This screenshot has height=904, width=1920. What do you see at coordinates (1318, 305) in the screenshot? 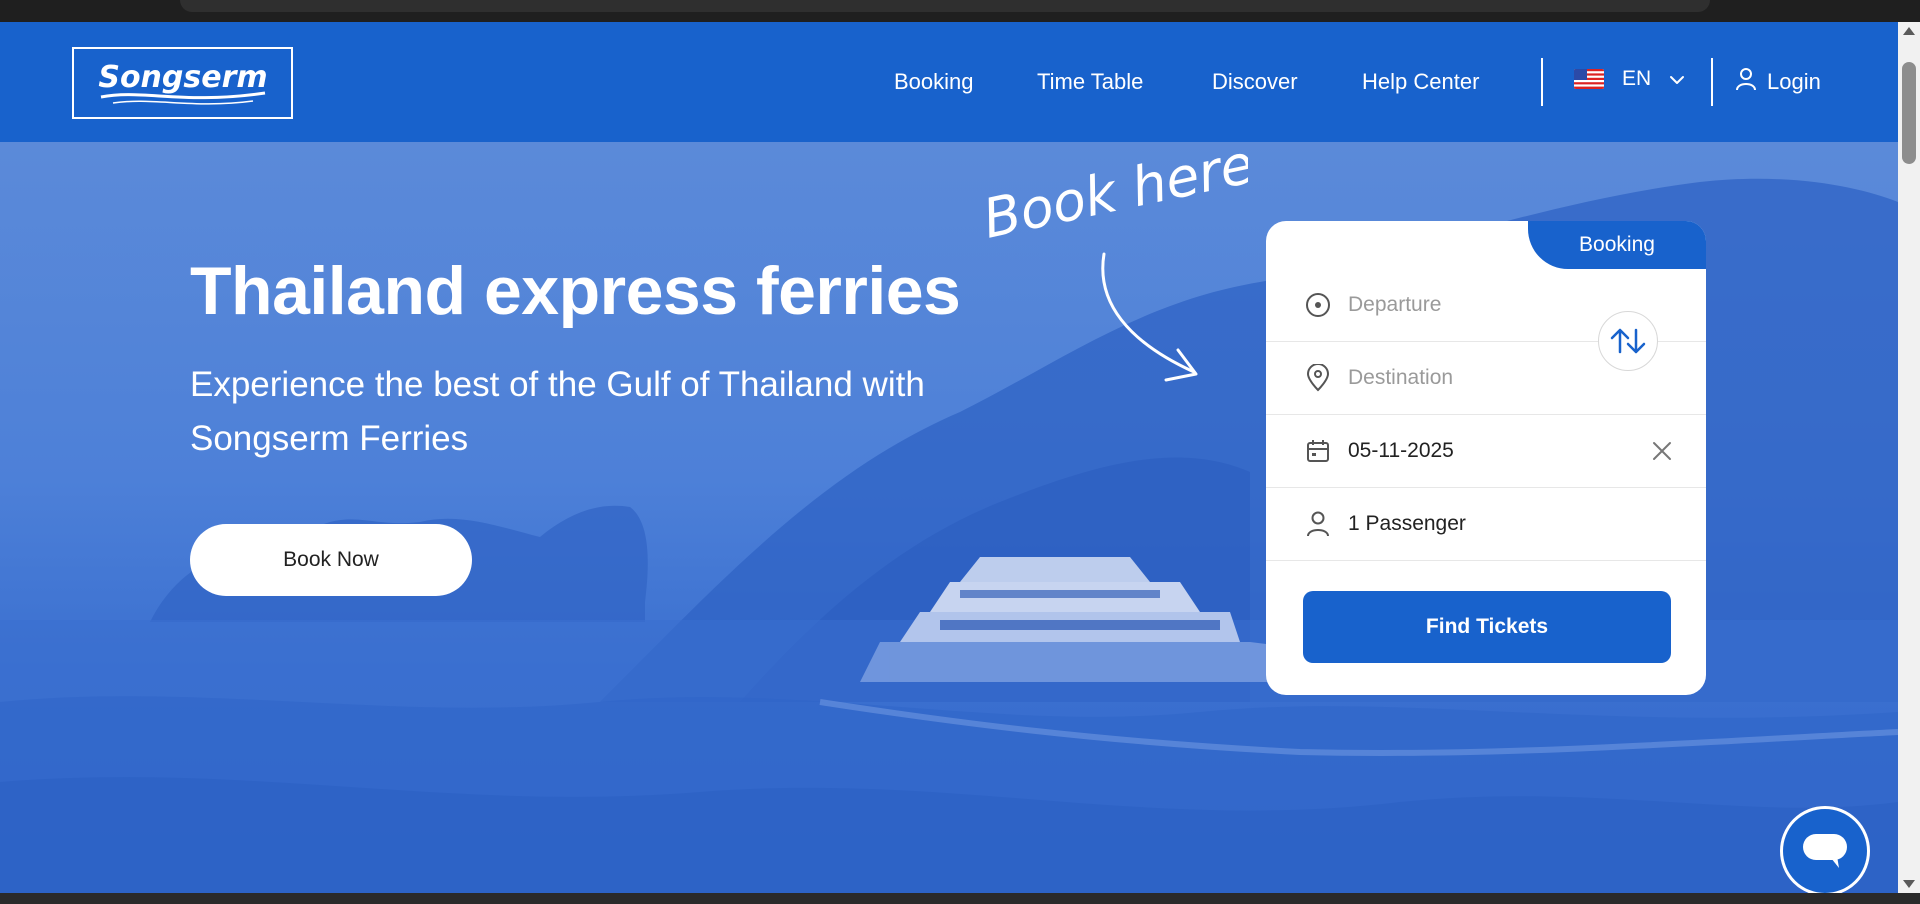
I see `target-icon` at bounding box center [1318, 305].